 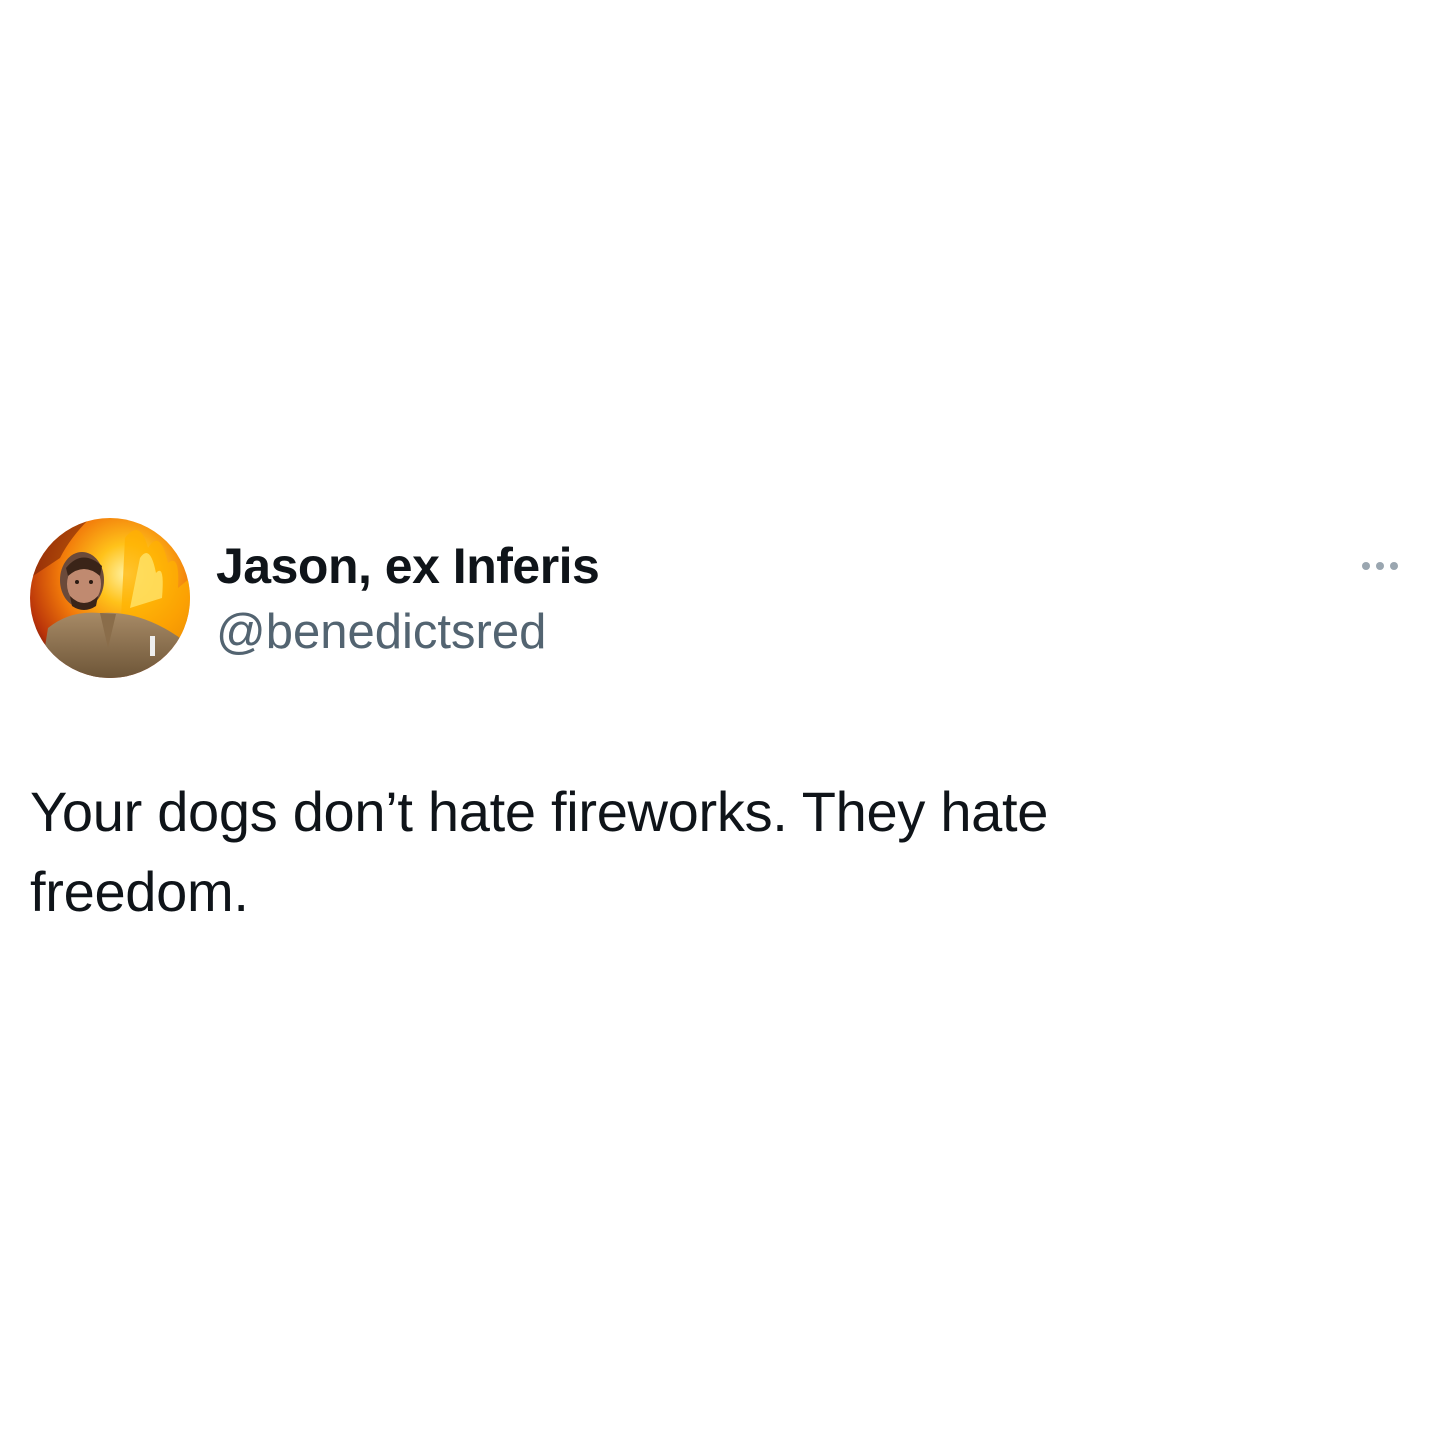 I want to click on author-display-name: Jason, ex Inferis, so click(x=408, y=566).